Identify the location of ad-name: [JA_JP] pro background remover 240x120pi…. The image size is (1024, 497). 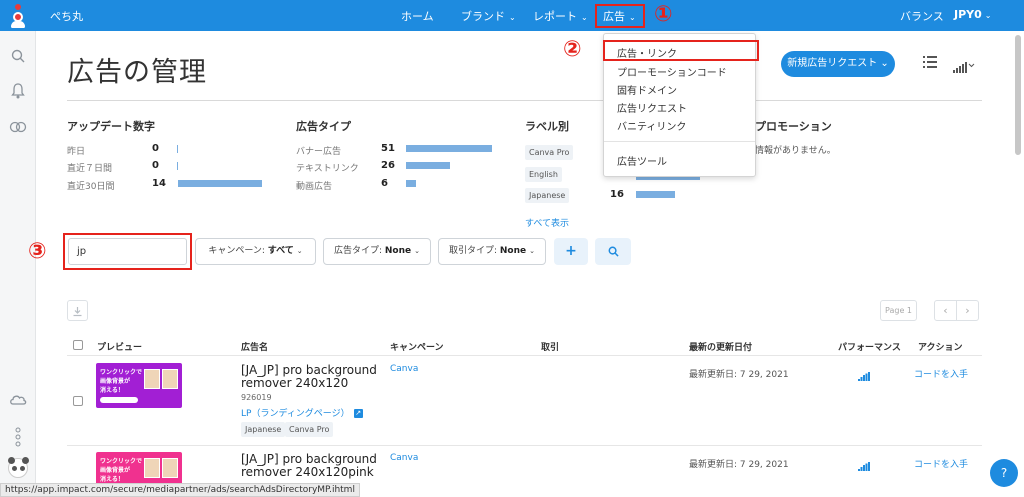
(316, 466).